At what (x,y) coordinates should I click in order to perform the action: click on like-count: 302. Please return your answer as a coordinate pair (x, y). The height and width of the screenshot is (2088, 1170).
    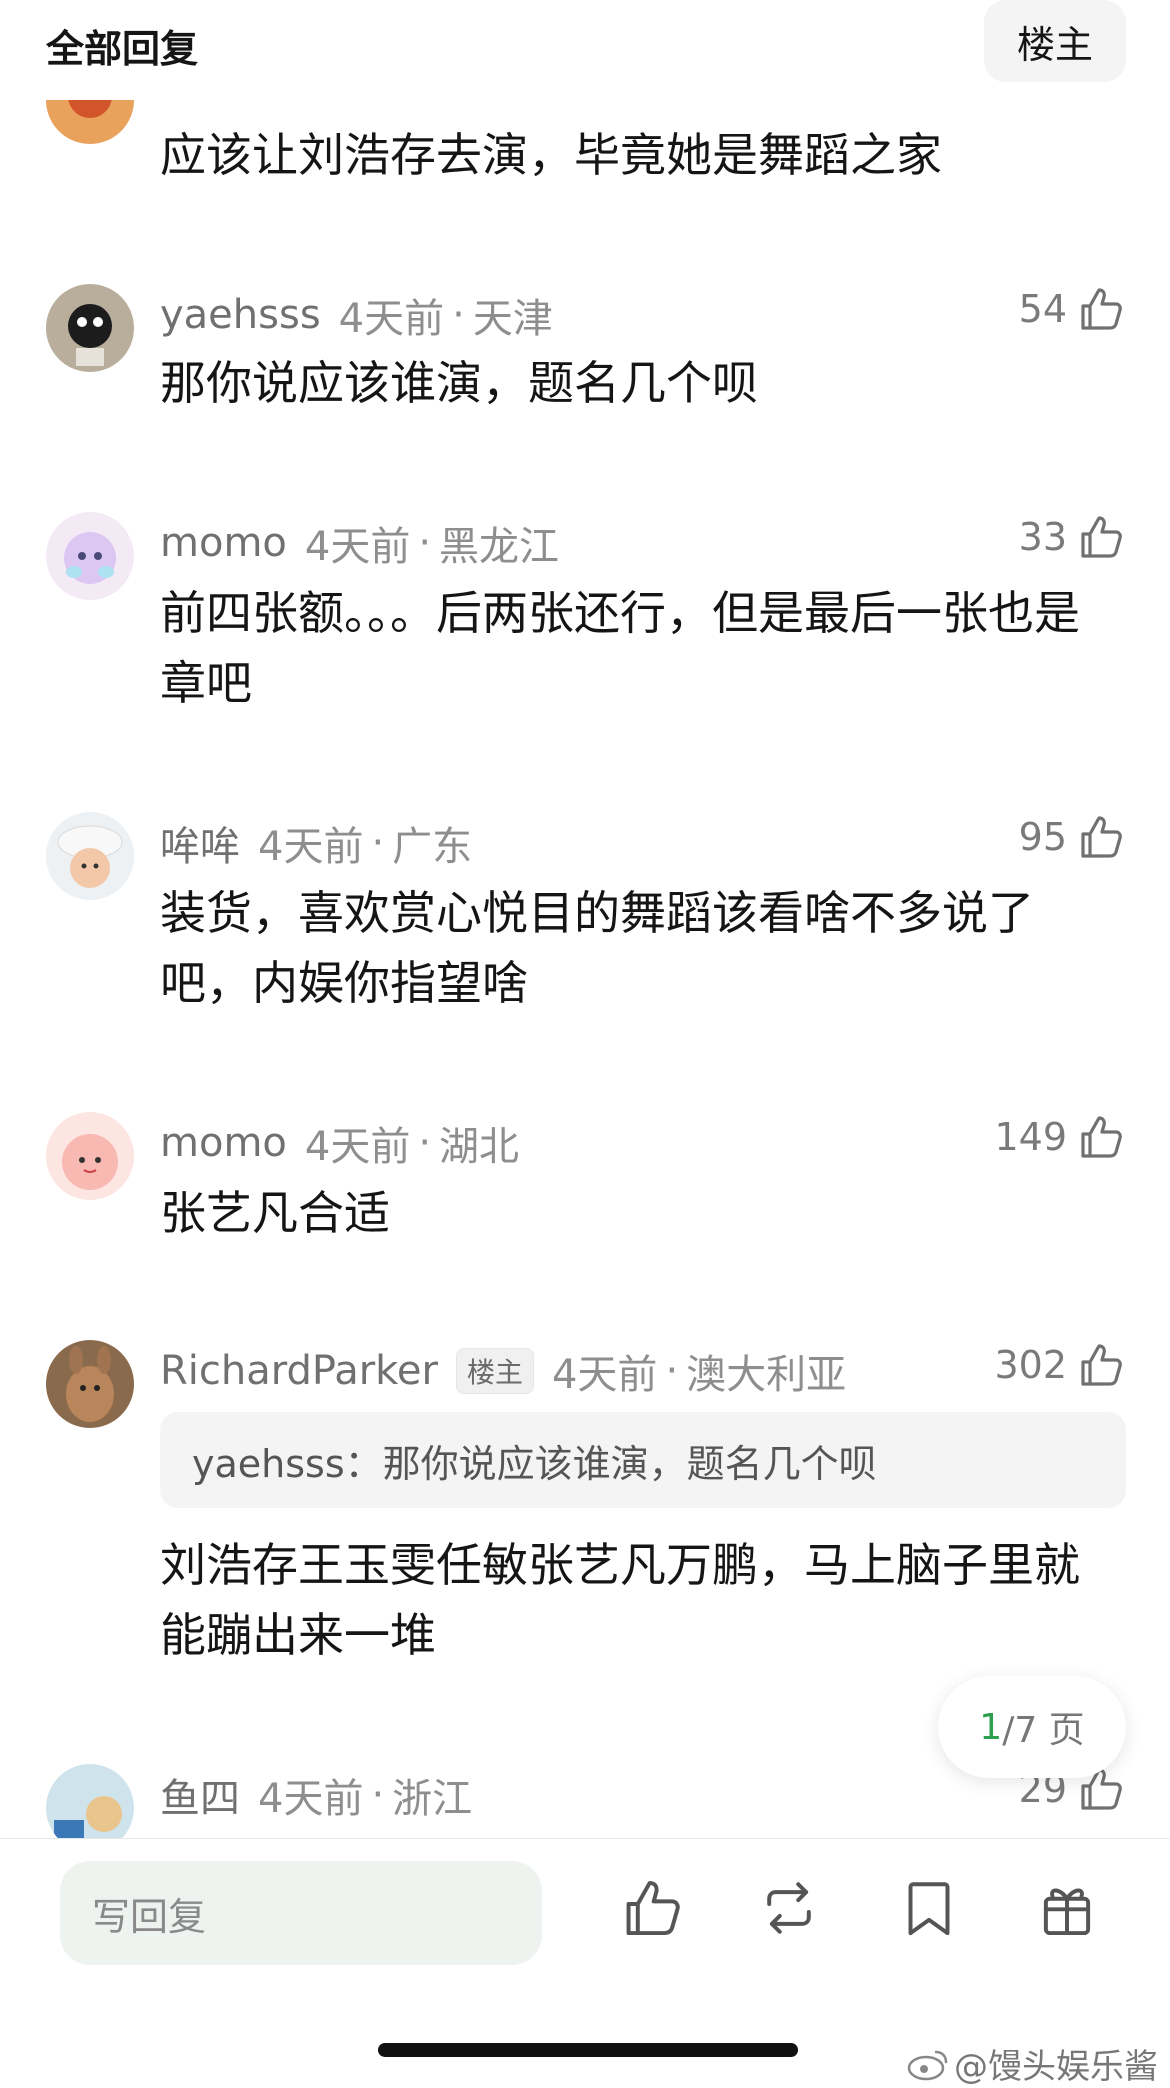
    Looking at the image, I should click on (1030, 1365).